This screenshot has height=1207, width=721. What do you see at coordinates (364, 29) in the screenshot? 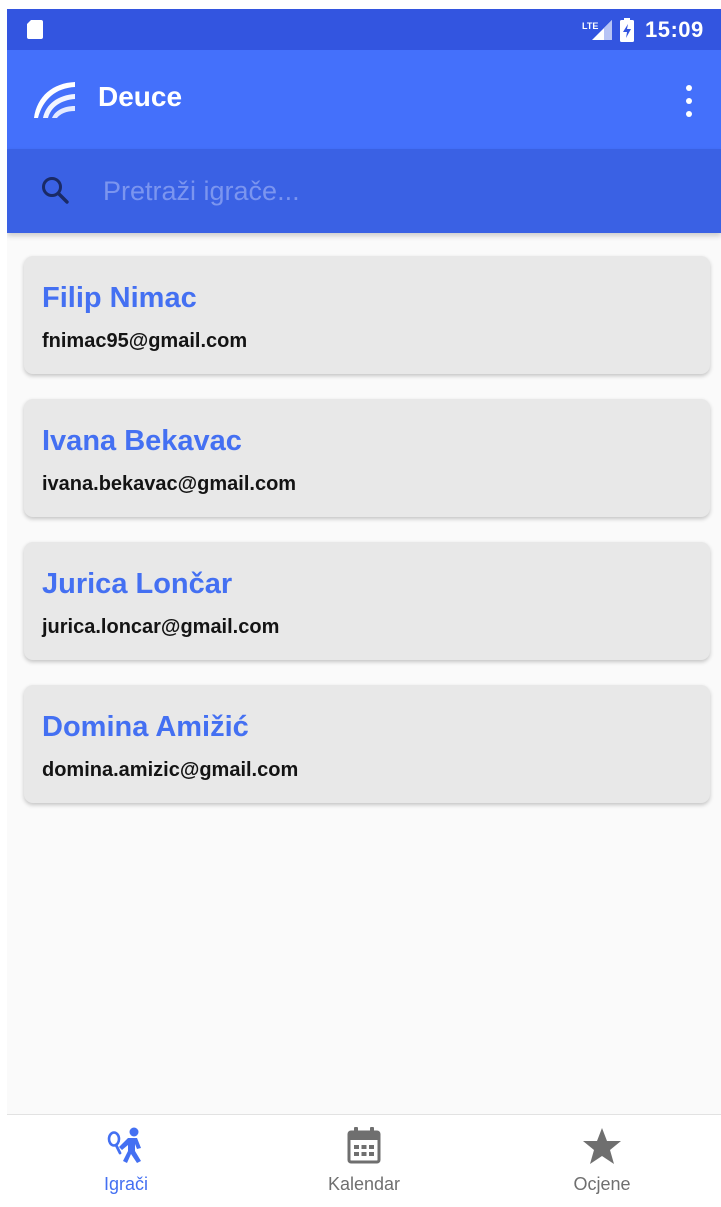
I see `status-bar: LTE 15:09` at bounding box center [364, 29].